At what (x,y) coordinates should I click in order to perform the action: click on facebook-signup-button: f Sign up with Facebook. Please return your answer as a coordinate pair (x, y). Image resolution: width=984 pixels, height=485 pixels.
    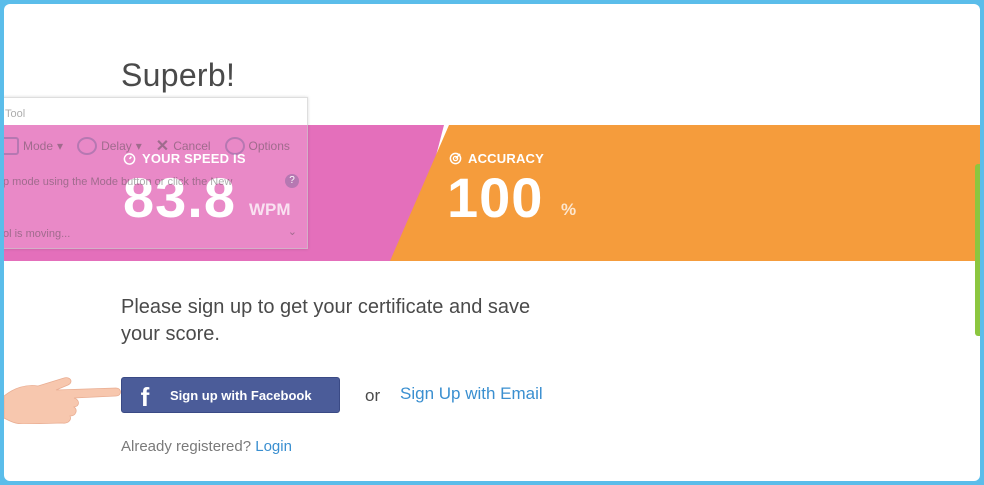
    Looking at the image, I should click on (230, 395).